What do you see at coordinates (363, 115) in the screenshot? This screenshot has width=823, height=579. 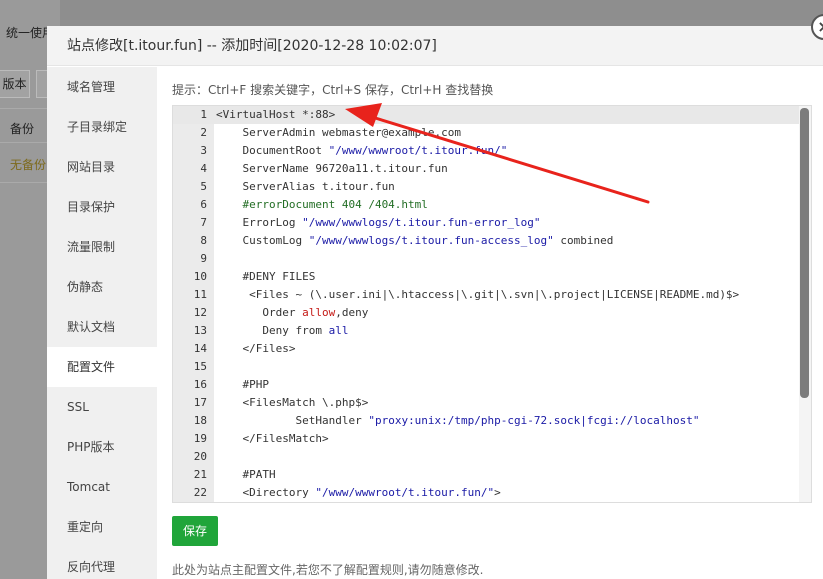 I see `arrow-head` at bounding box center [363, 115].